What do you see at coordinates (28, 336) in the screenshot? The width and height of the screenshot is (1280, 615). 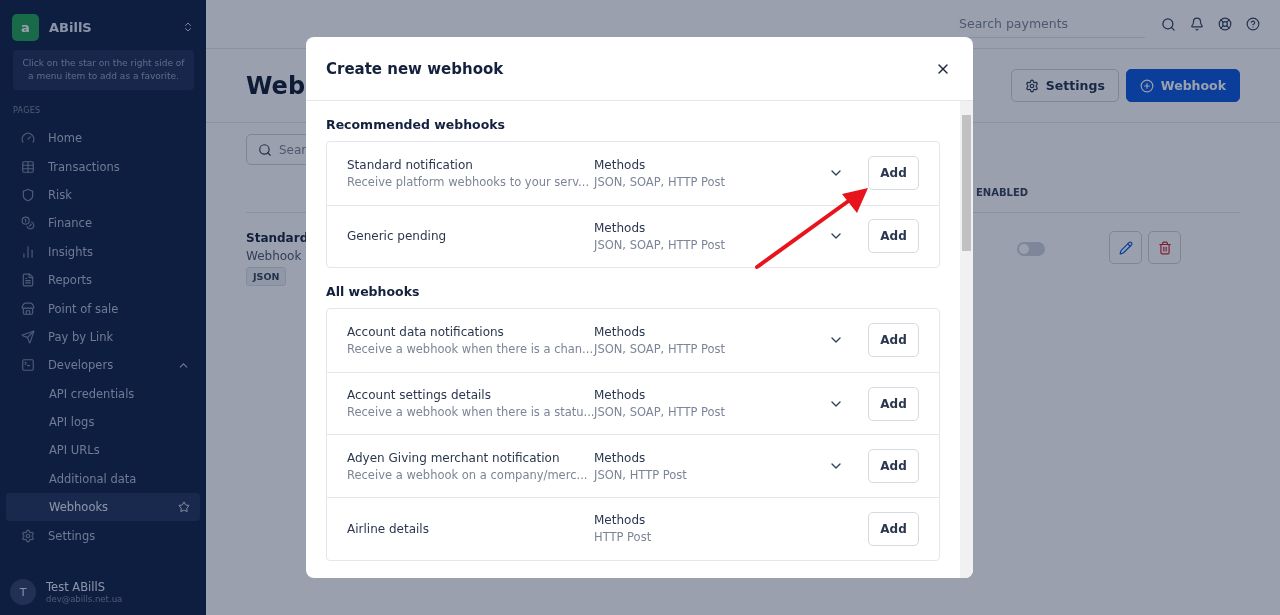 I see `paper-plane-icon` at bounding box center [28, 336].